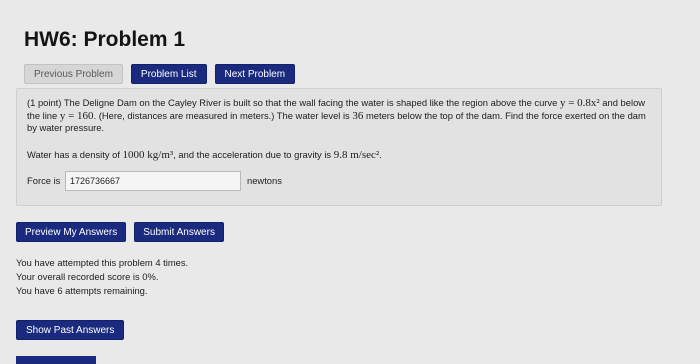 The width and height of the screenshot is (700, 364). I want to click on answer-label: Force is, so click(44, 180).